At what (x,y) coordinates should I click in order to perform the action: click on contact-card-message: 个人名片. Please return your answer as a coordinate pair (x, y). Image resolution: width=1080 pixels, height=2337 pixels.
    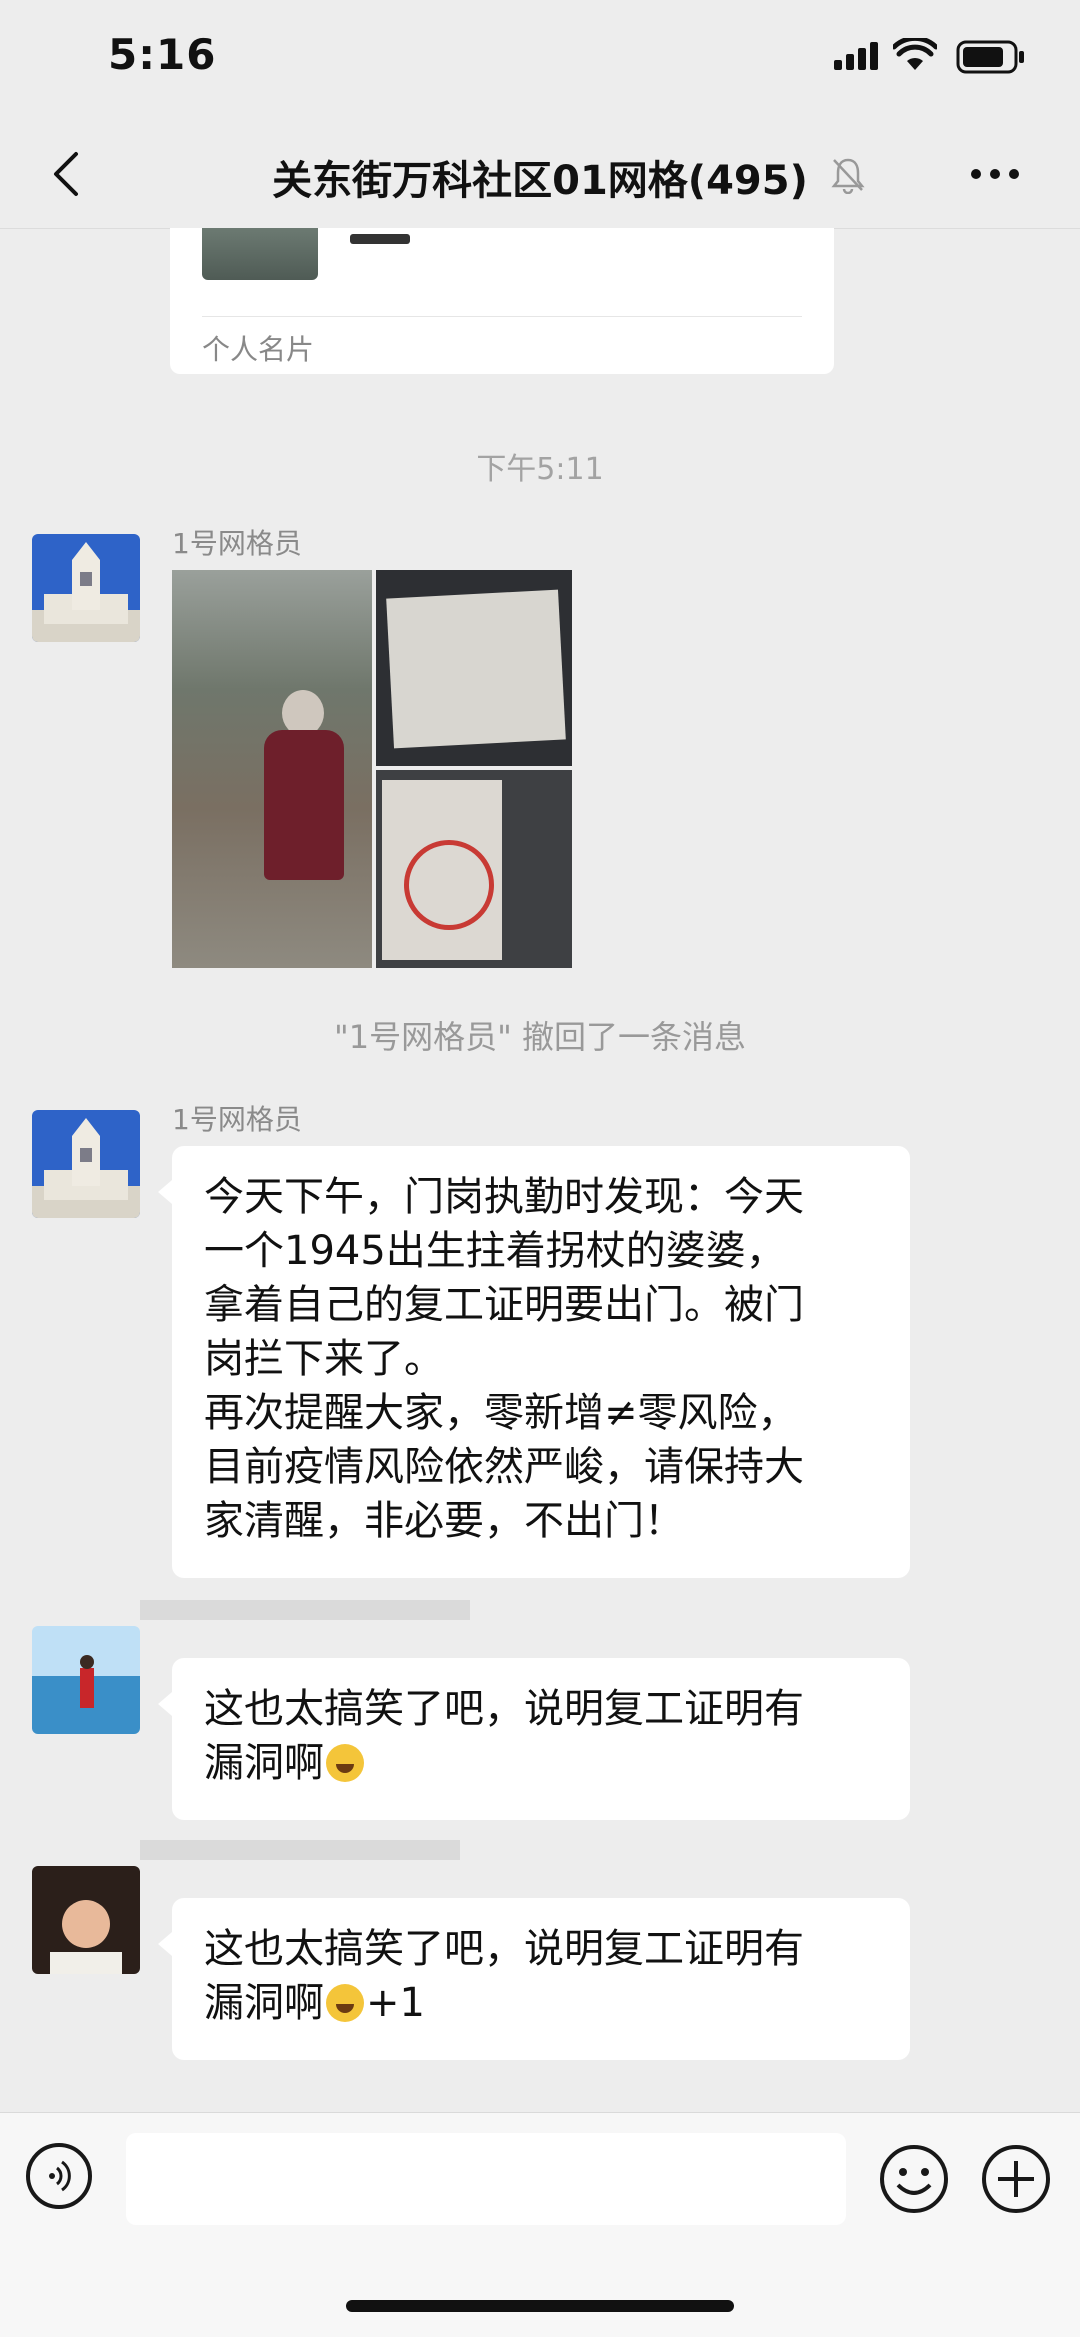
    Looking at the image, I should click on (502, 301).